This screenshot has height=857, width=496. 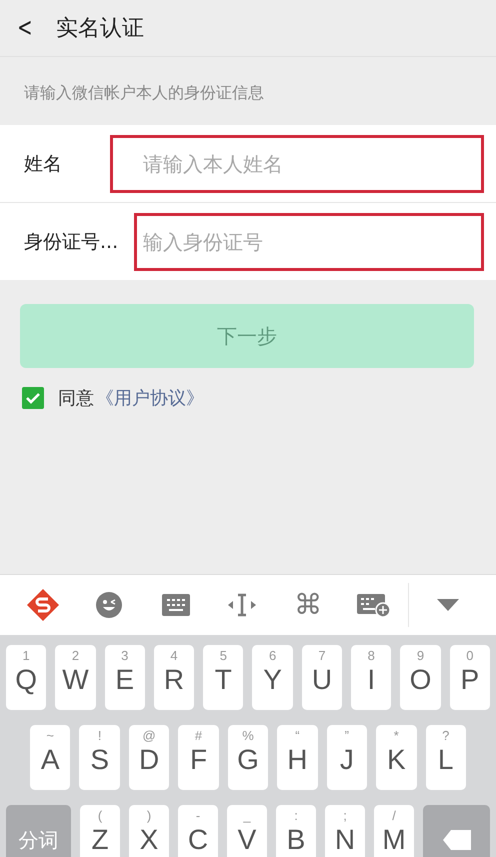 What do you see at coordinates (176, 605) in the screenshot?
I see `keyboard-icon` at bounding box center [176, 605].